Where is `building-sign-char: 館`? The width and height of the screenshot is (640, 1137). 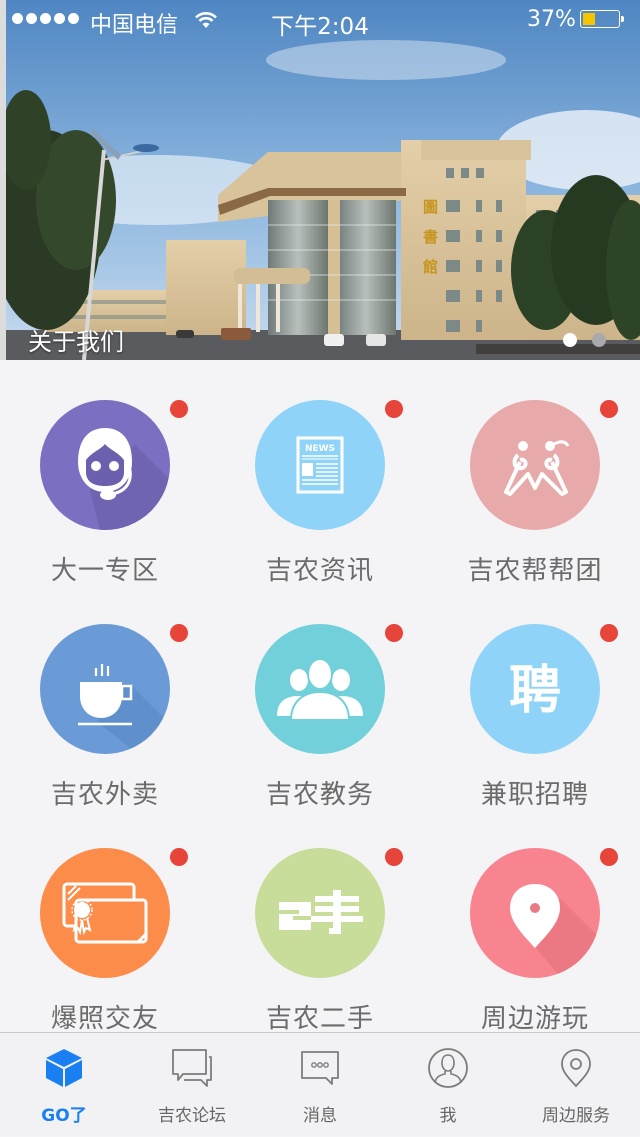
building-sign-char: 館 is located at coordinates (430, 267).